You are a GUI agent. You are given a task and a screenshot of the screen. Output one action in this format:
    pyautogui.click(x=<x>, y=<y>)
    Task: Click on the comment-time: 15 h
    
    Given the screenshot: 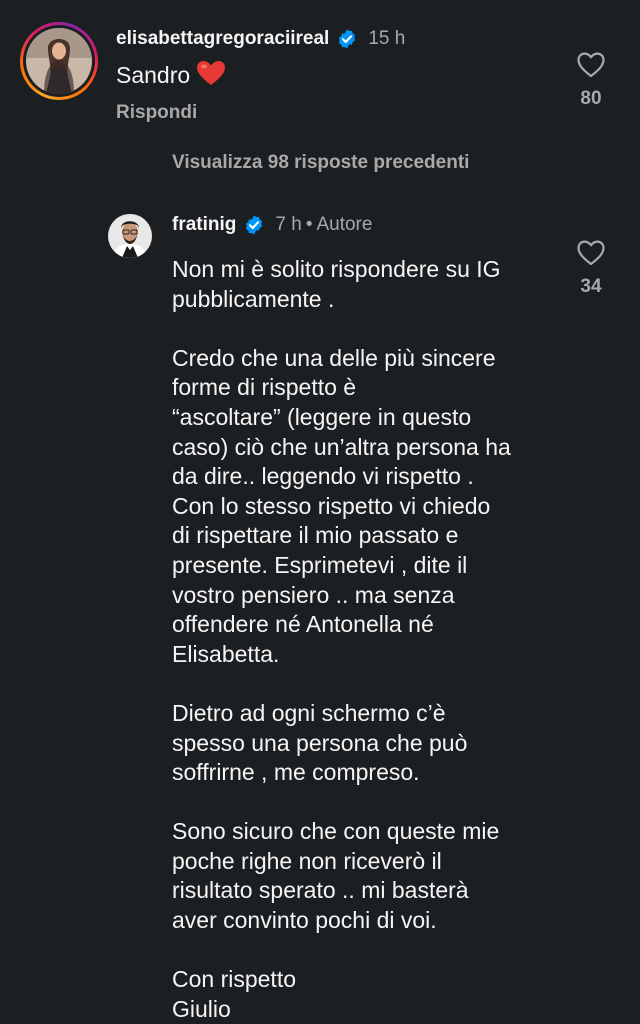 What is the action you would take?
    pyautogui.click(x=387, y=38)
    